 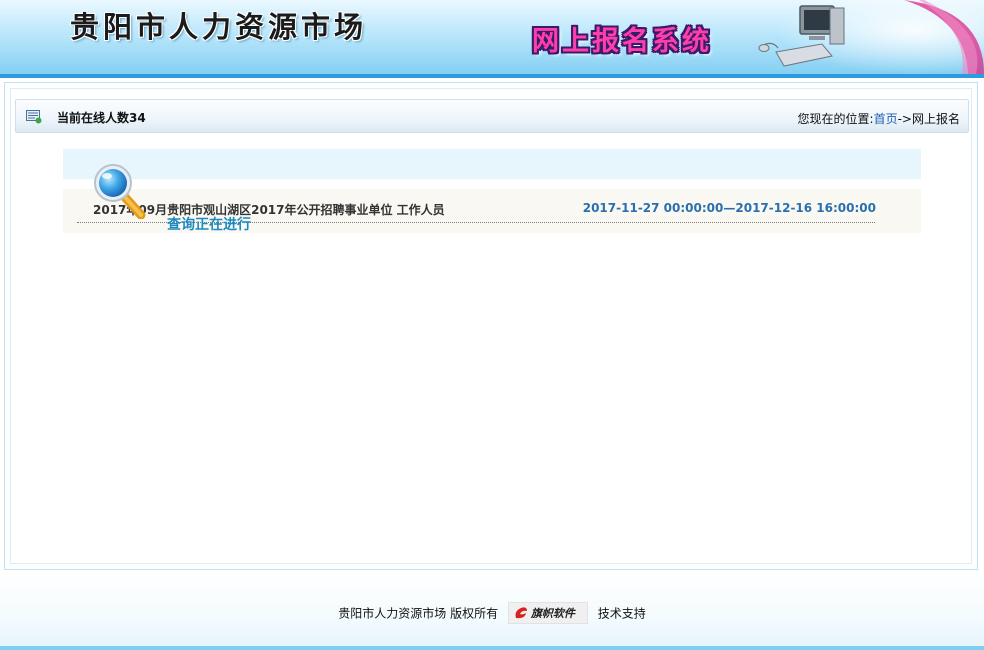 What do you see at coordinates (622, 41) in the screenshot?
I see `system-title: 网上报名系统` at bounding box center [622, 41].